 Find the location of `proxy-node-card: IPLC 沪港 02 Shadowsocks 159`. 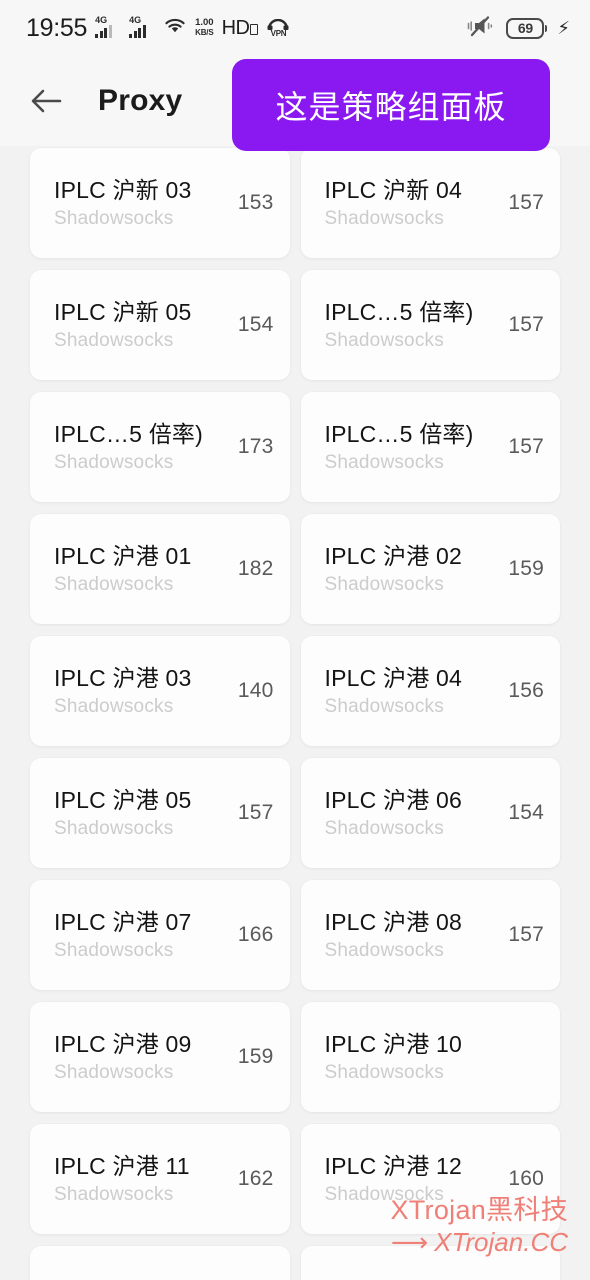

proxy-node-card: IPLC 沪港 02 Shadowsocks 159 is located at coordinates (430, 569).